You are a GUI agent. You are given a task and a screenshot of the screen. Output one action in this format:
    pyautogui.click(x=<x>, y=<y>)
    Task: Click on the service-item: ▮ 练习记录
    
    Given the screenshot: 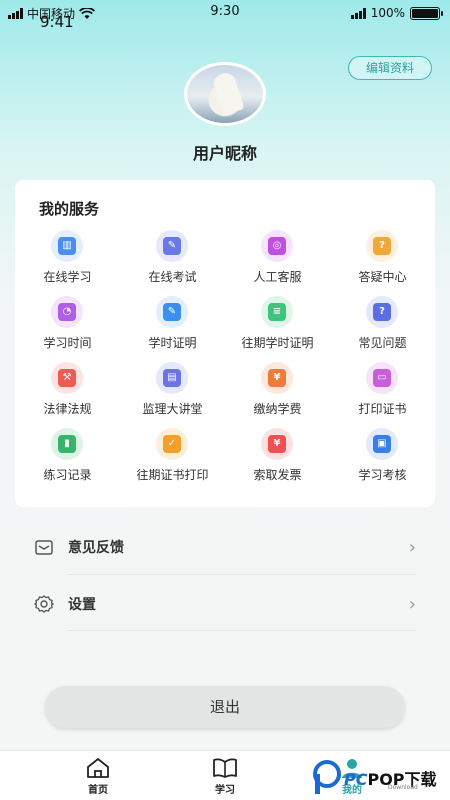 What is the action you would take?
    pyautogui.click(x=67, y=456)
    